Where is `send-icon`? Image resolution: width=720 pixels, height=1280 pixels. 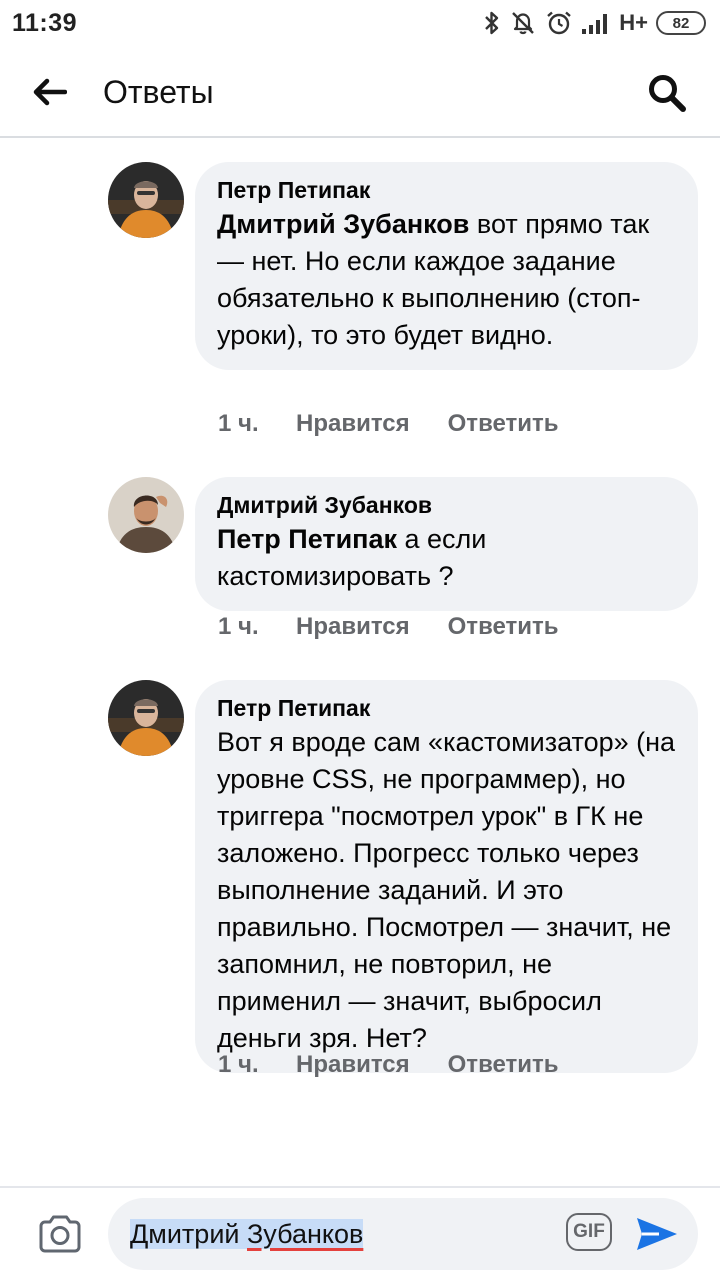 send-icon is located at coordinates (657, 1234).